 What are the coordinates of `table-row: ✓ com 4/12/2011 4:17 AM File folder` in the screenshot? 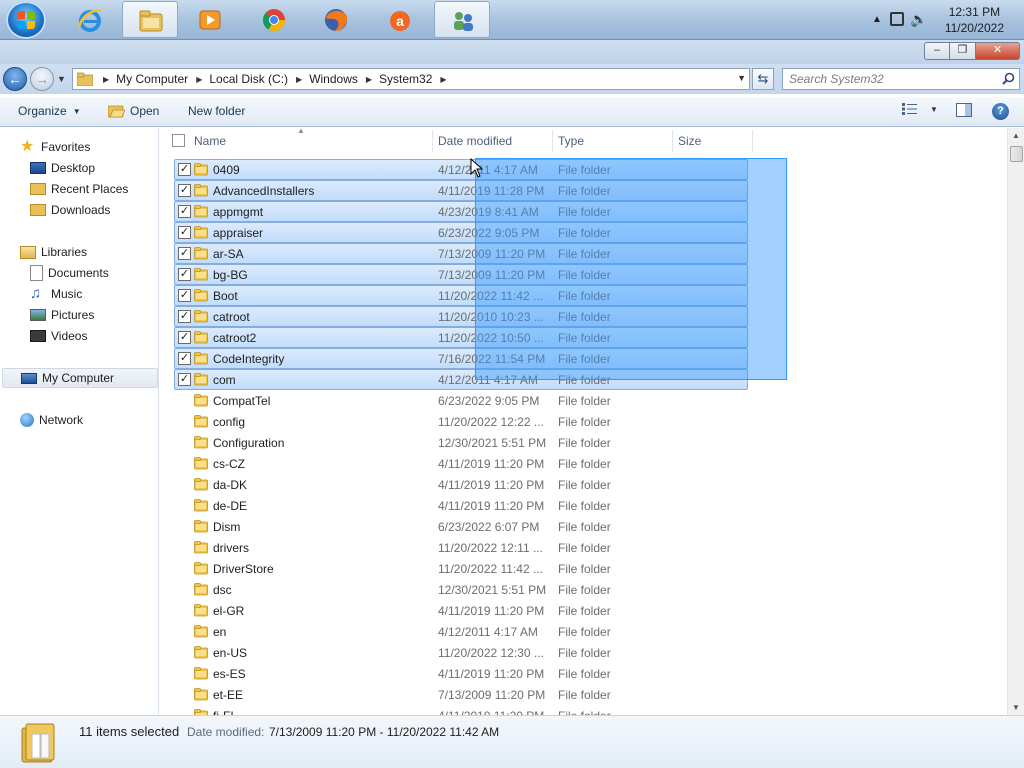 It's located at (583, 379).